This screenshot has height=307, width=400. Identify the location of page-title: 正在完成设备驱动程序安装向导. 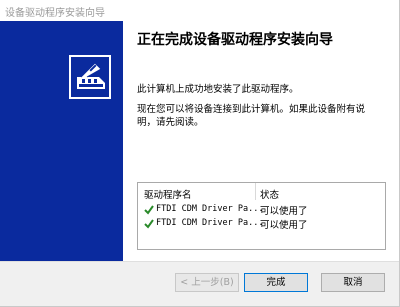
(235, 40).